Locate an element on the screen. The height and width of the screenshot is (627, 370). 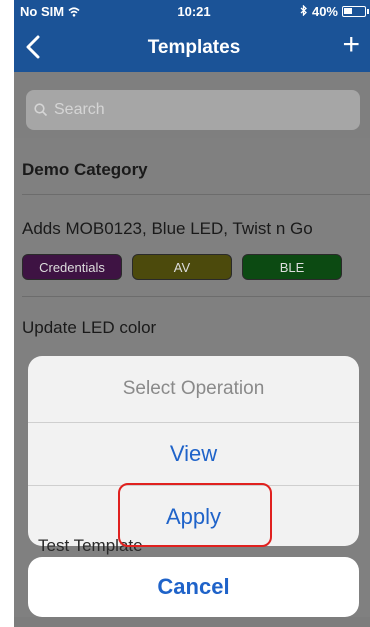
battery-icon is located at coordinates (355, 11).